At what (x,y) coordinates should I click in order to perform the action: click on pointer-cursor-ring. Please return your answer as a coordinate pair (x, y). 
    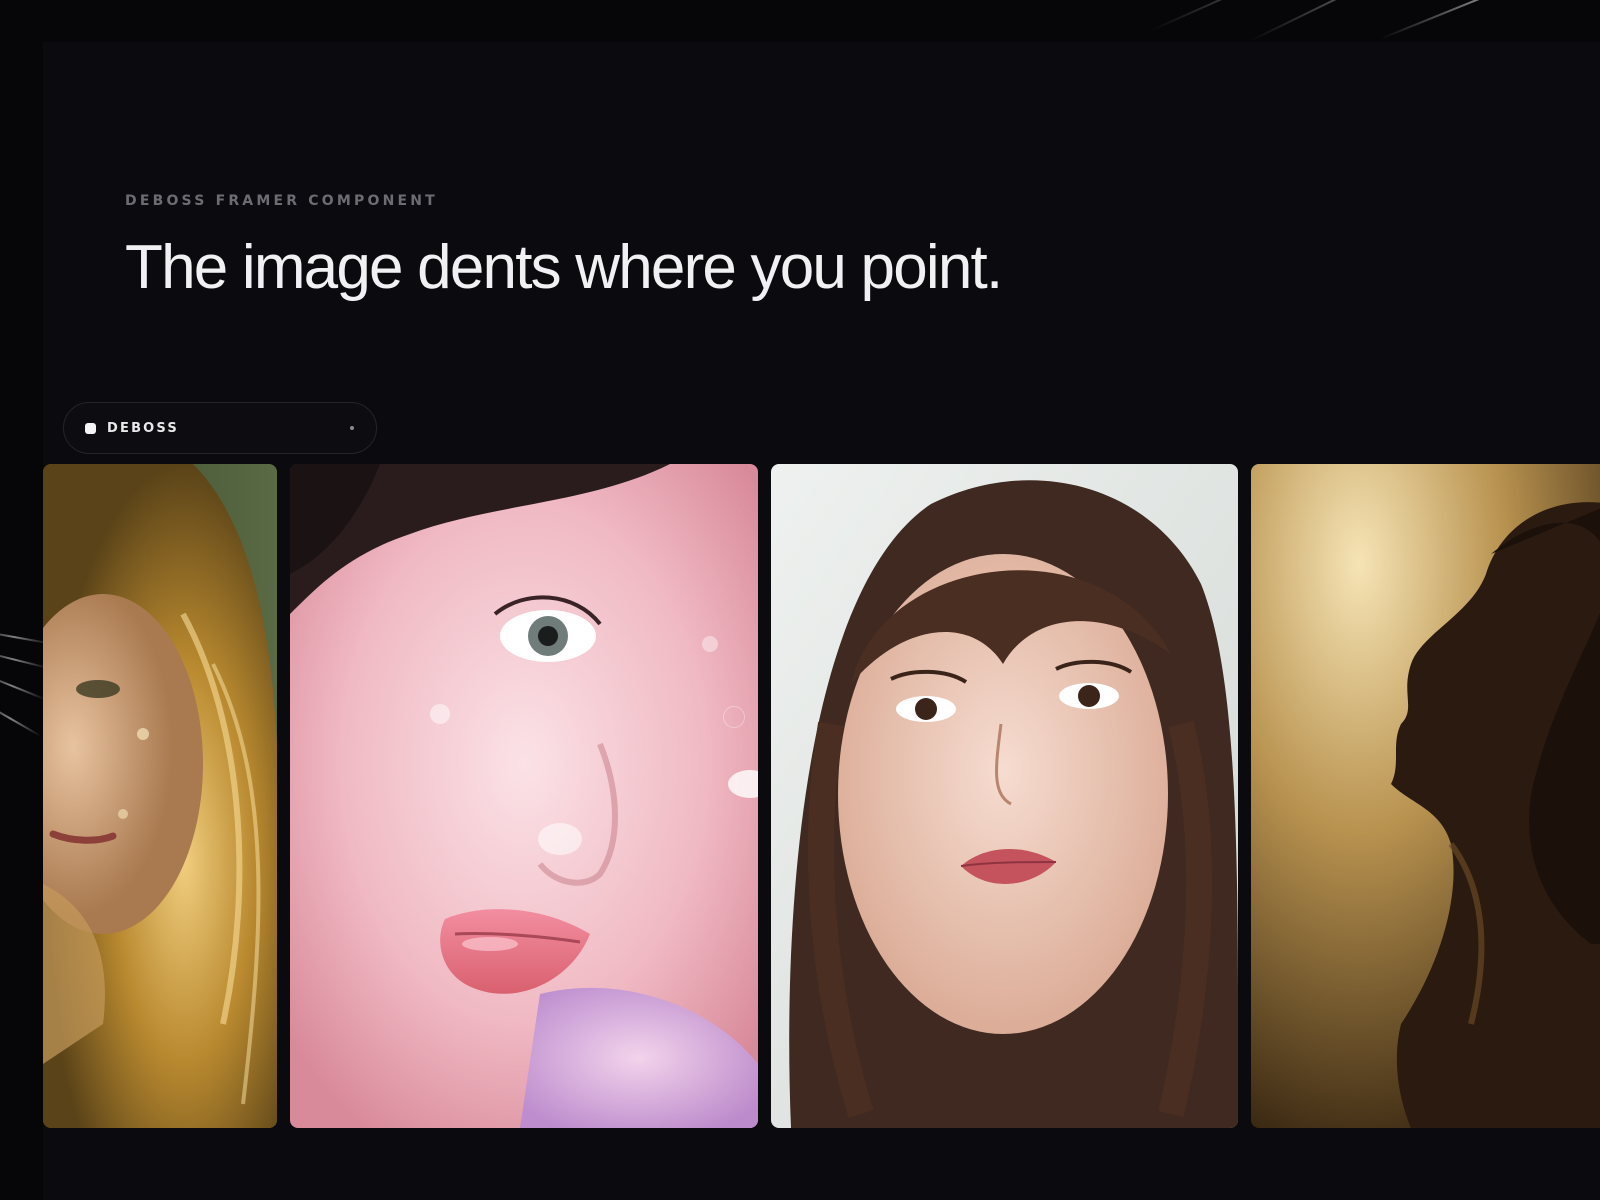
    Looking at the image, I should click on (734, 717).